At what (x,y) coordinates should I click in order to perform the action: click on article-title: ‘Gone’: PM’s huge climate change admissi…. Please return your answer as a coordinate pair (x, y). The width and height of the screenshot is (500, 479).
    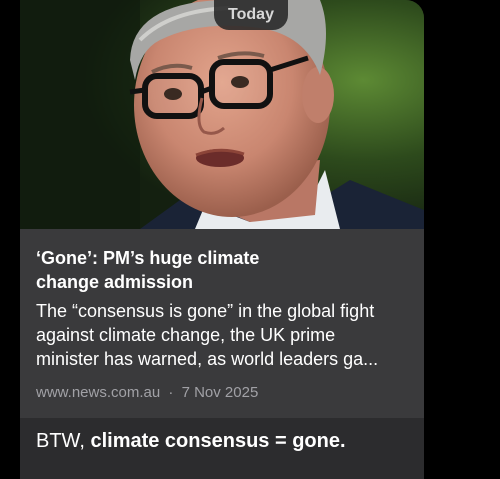
    Looking at the image, I should click on (221, 270).